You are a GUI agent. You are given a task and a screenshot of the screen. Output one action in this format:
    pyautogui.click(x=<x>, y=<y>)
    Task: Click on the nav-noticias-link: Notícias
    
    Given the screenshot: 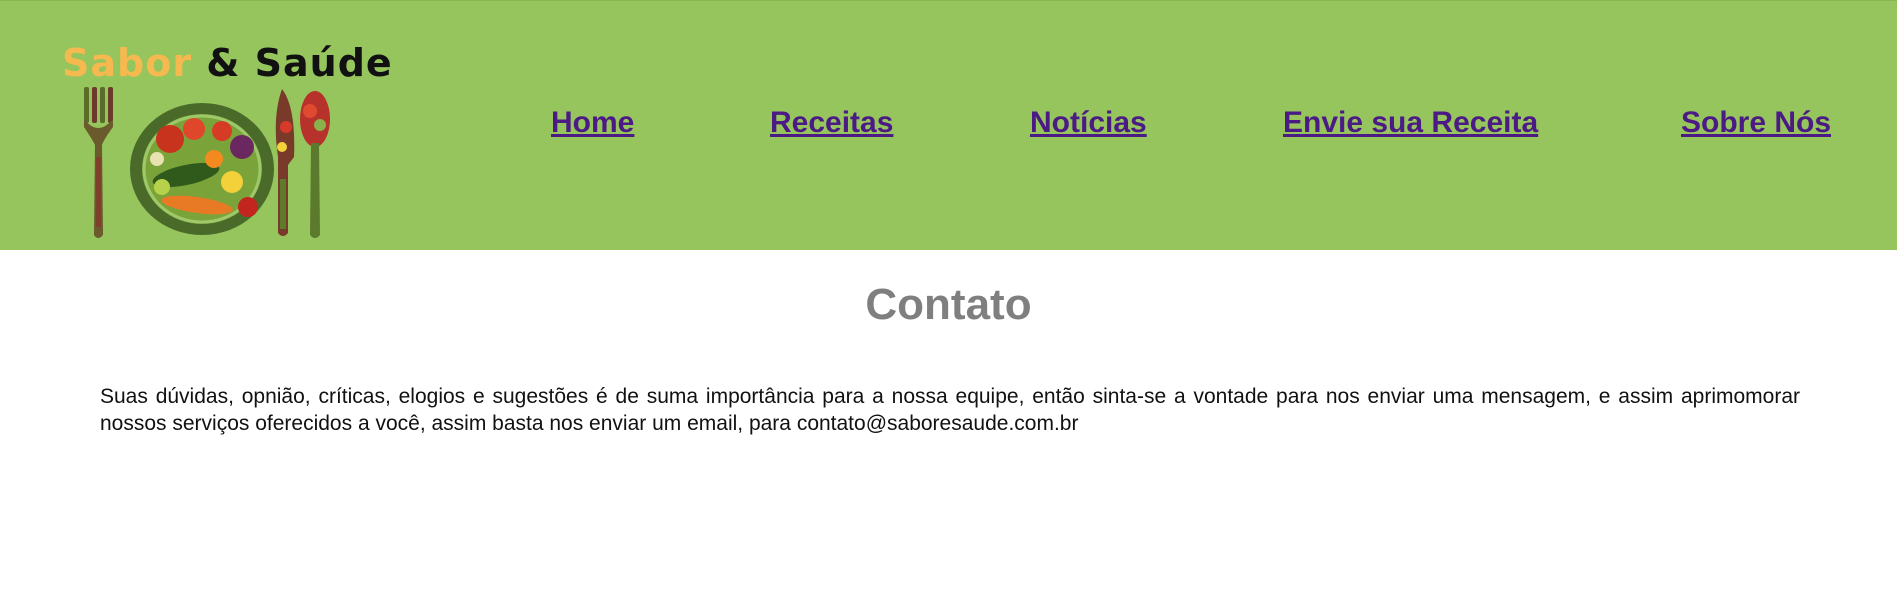 What is the action you would take?
    pyautogui.click(x=1088, y=123)
    